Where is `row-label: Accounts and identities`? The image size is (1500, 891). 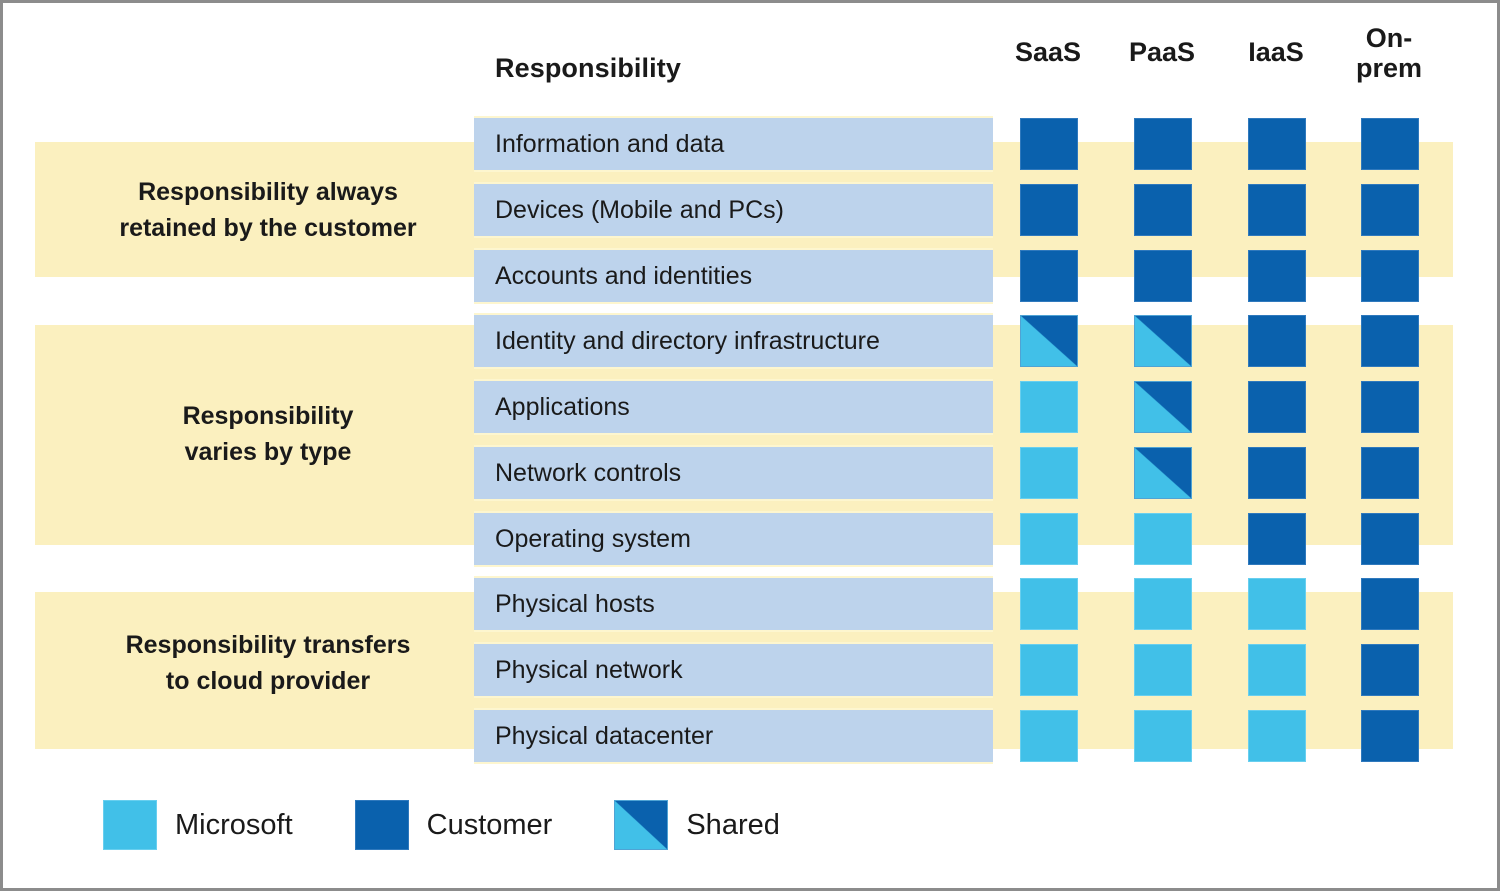
row-label: Accounts and identities is located at coordinates (624, 275).